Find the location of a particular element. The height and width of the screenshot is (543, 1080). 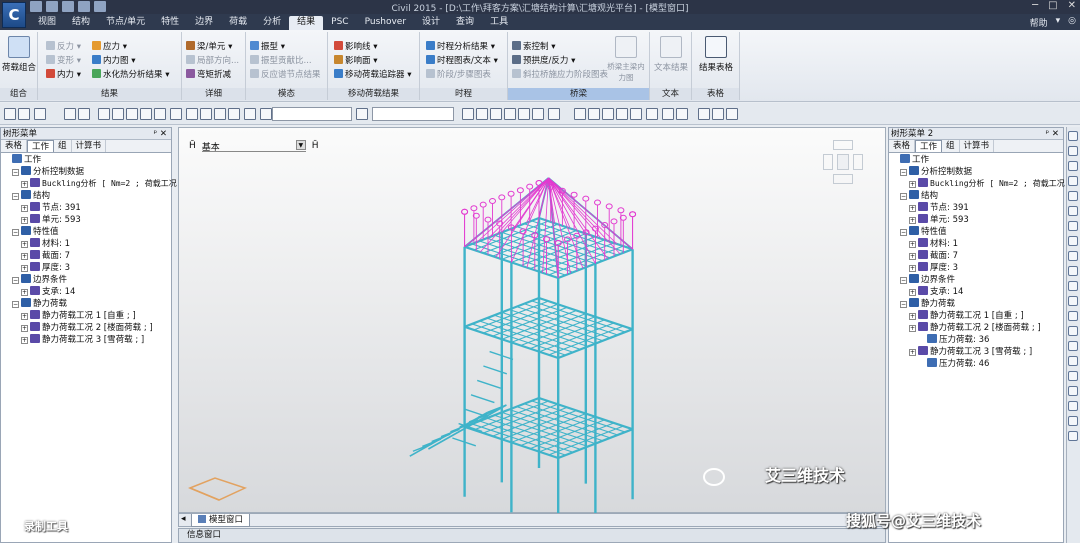

menu-tab-11: 查询 is located at coordinates (465, 23).